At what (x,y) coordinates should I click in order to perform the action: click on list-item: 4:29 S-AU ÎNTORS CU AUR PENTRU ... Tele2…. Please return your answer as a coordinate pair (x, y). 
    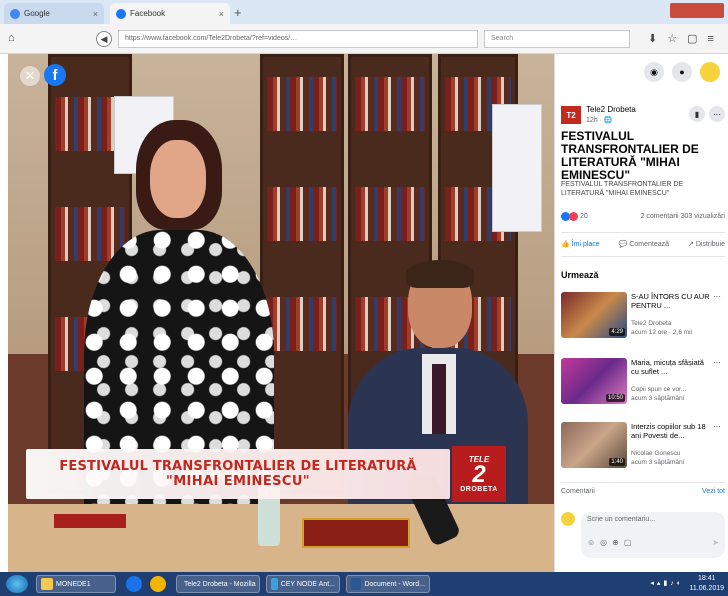
    Looking at the image, I should click on (643, 319).